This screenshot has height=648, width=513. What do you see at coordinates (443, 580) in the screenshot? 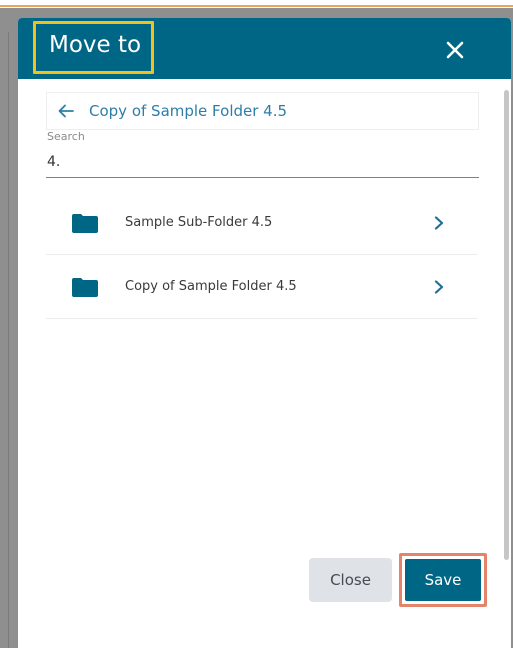
I see `save-button: Save` at bounding box center [443, 580].